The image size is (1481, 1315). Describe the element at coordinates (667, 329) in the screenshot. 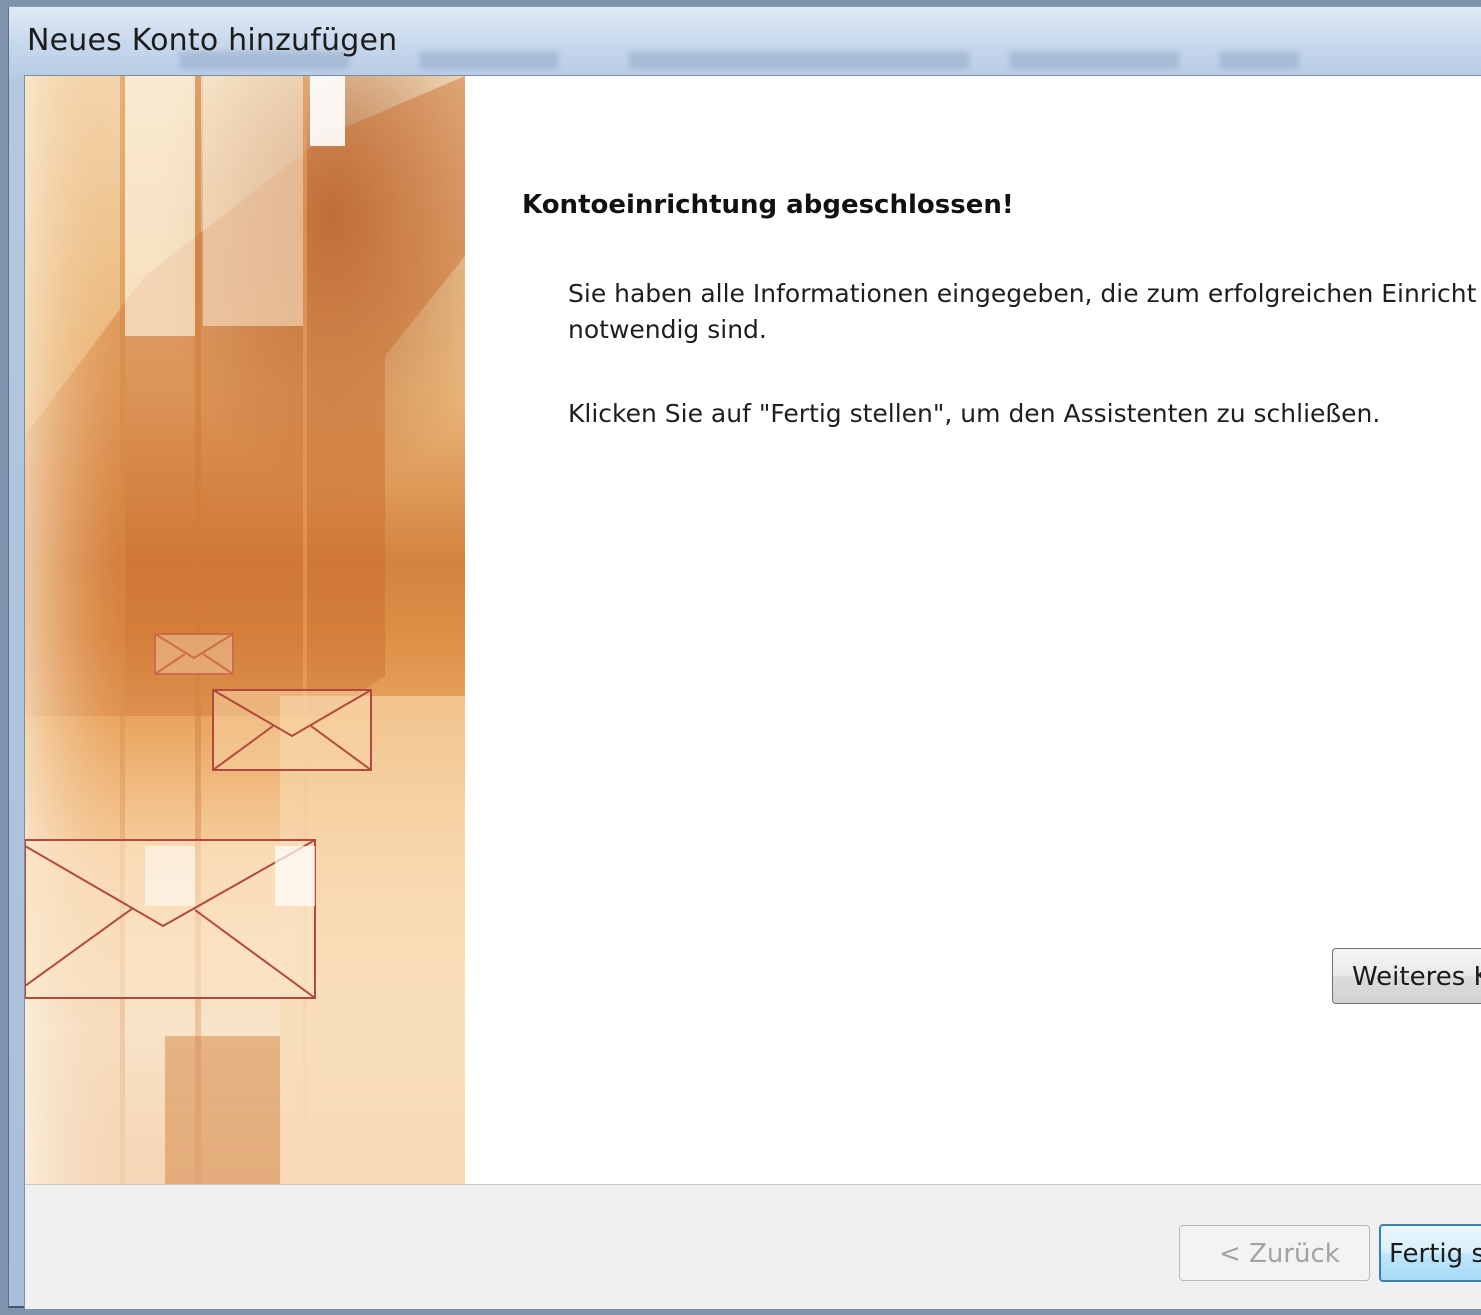

I see `info-line-2: notwendig sind.` at that location.